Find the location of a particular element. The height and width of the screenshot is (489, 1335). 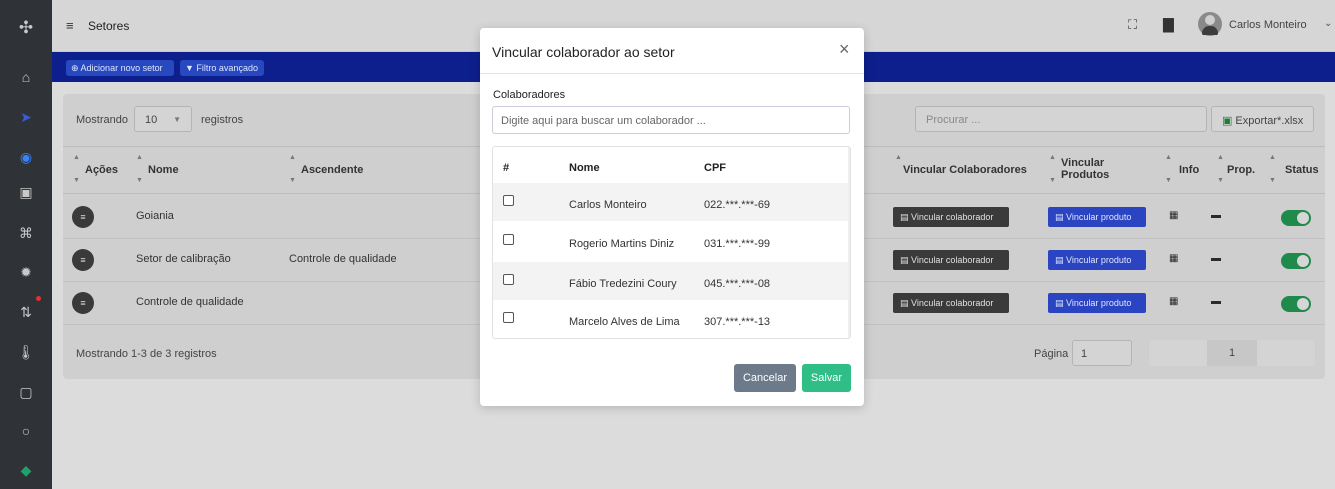

plus-circle-icon: ⊕ is located at coordinates (76, 68).